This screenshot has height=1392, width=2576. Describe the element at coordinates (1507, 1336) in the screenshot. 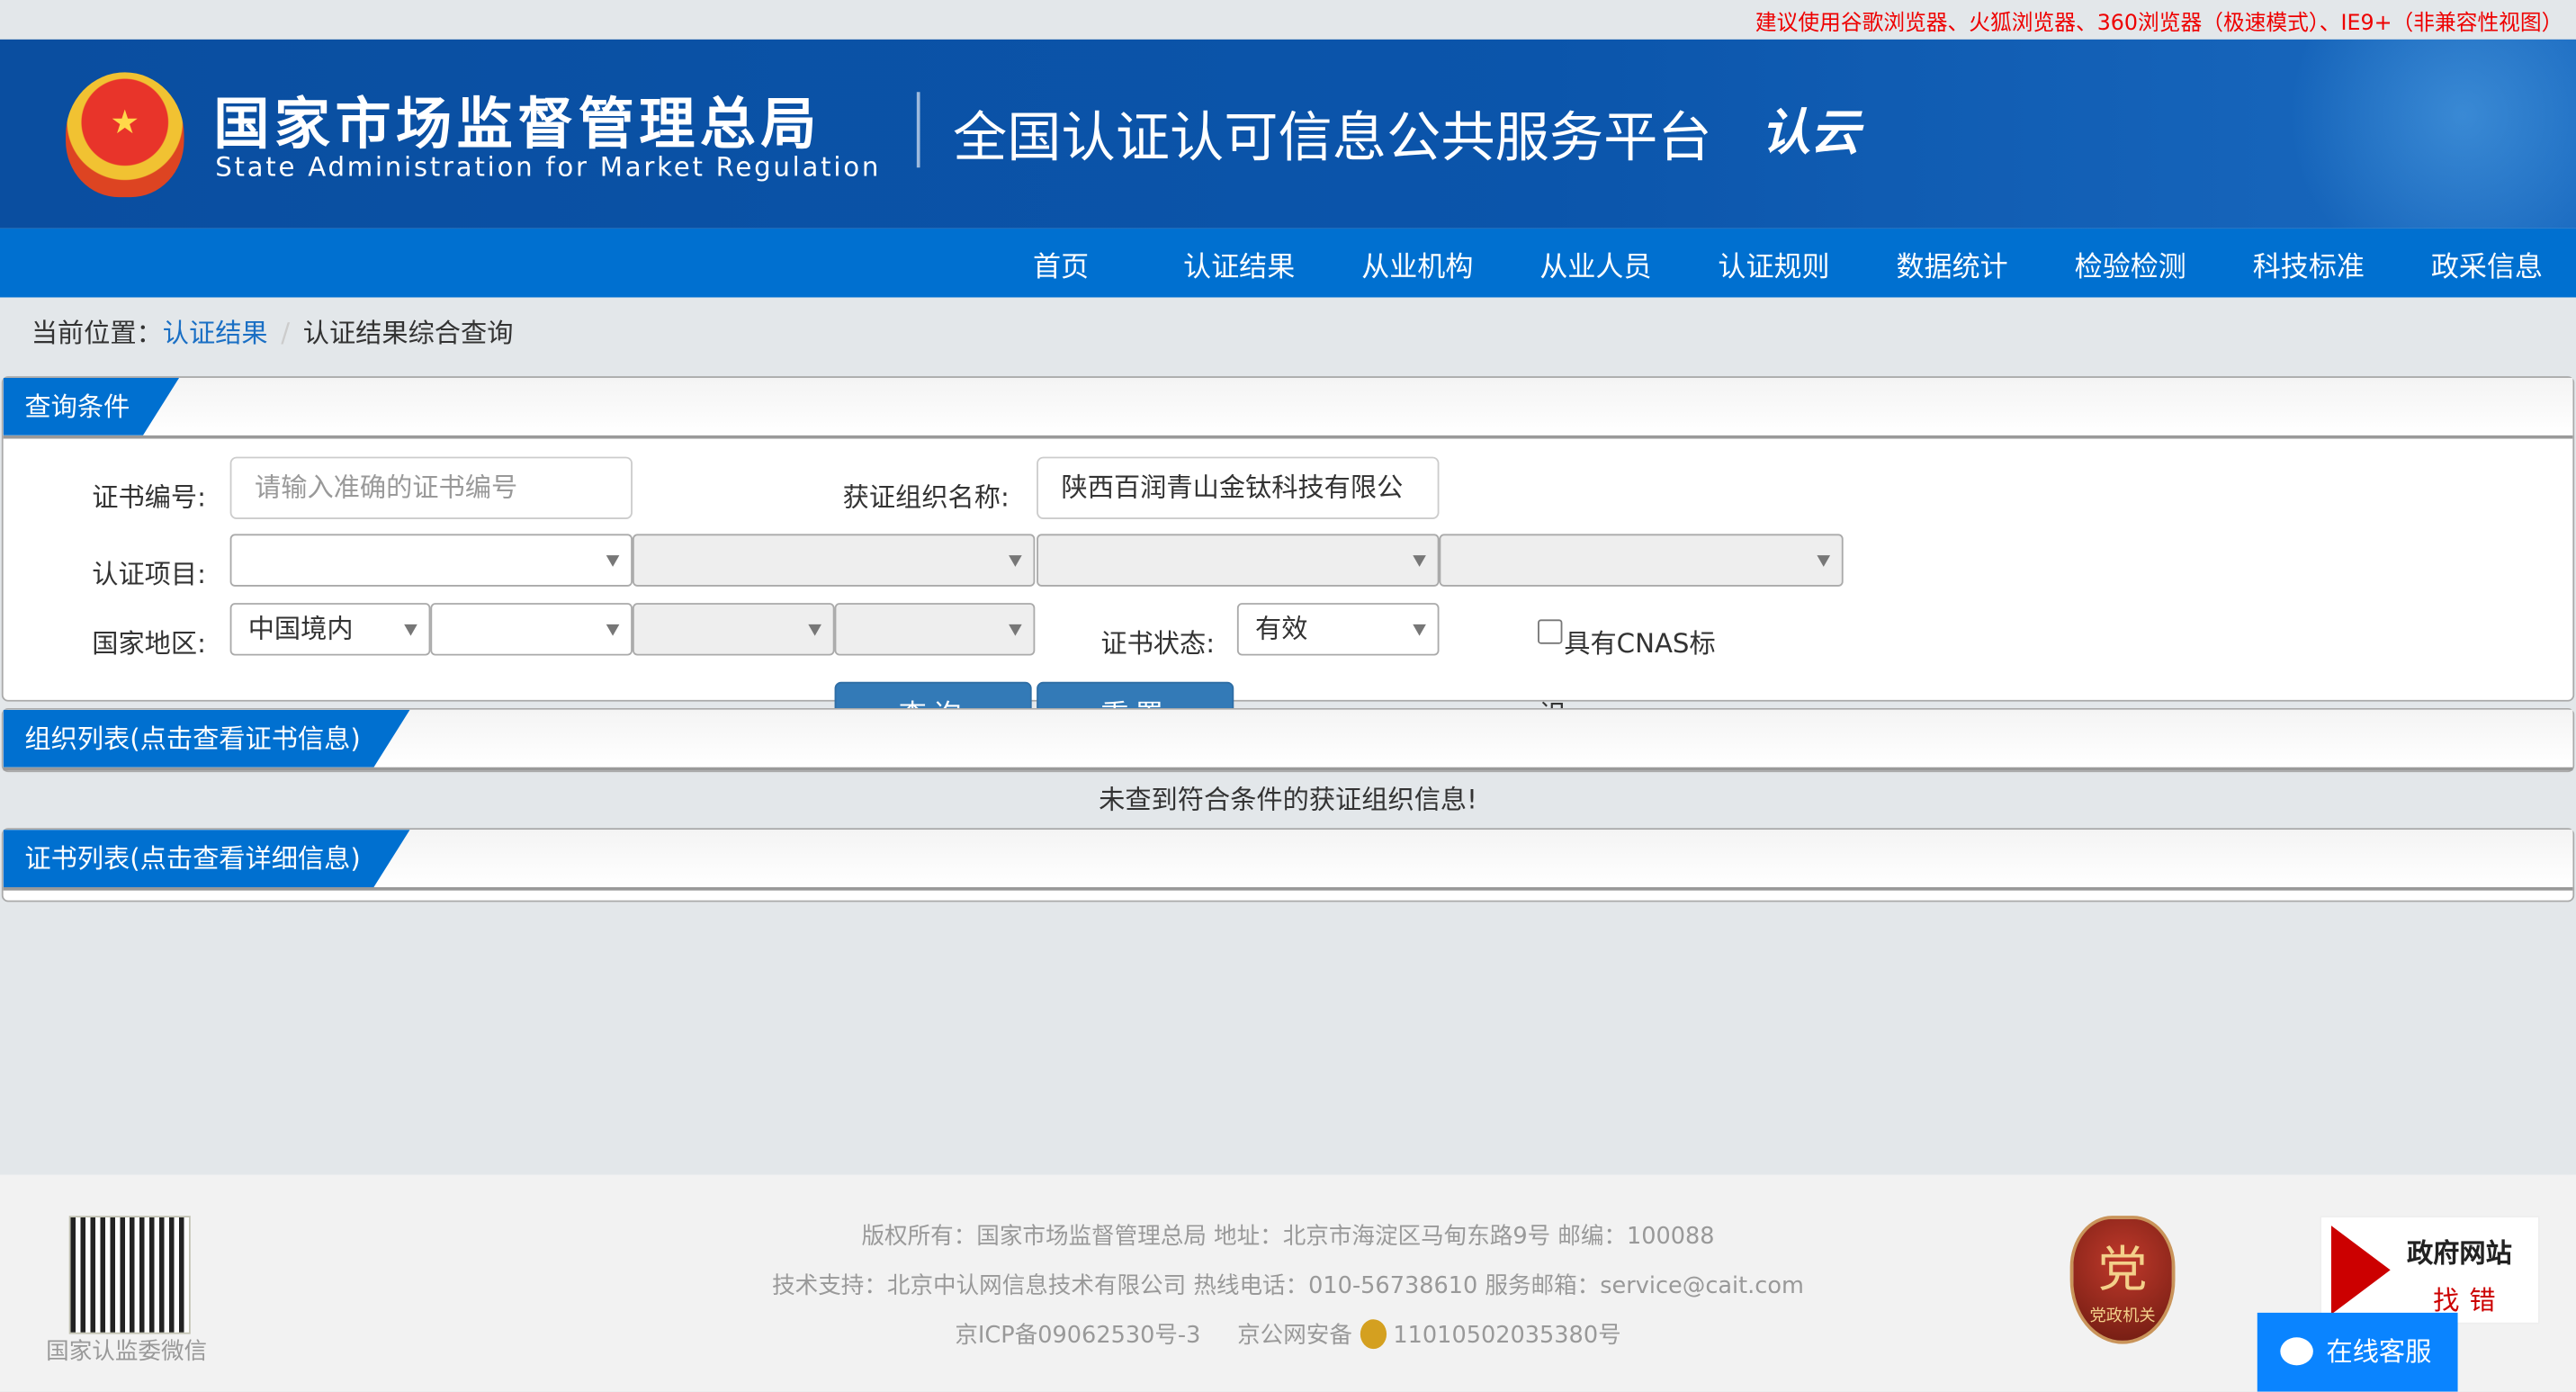

I see `gongan-number: 11010502035380号` at that location.